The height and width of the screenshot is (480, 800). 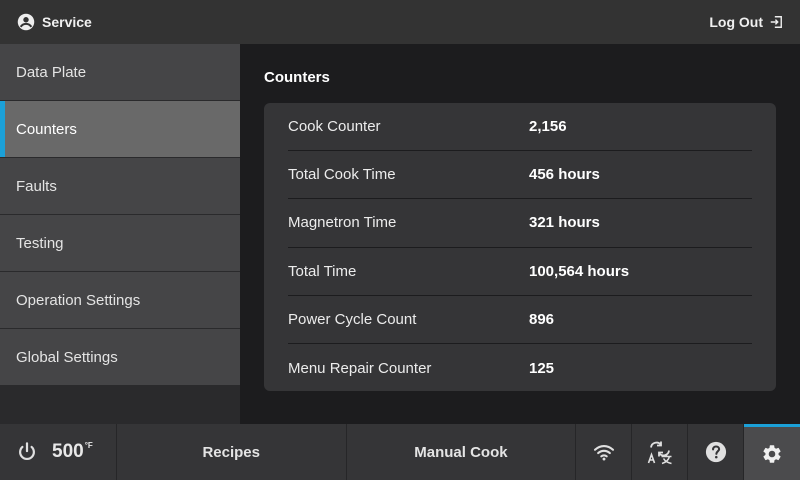 I want to click on counter-row: Total Cook Time 456 hours, so click(x=520, y=175).